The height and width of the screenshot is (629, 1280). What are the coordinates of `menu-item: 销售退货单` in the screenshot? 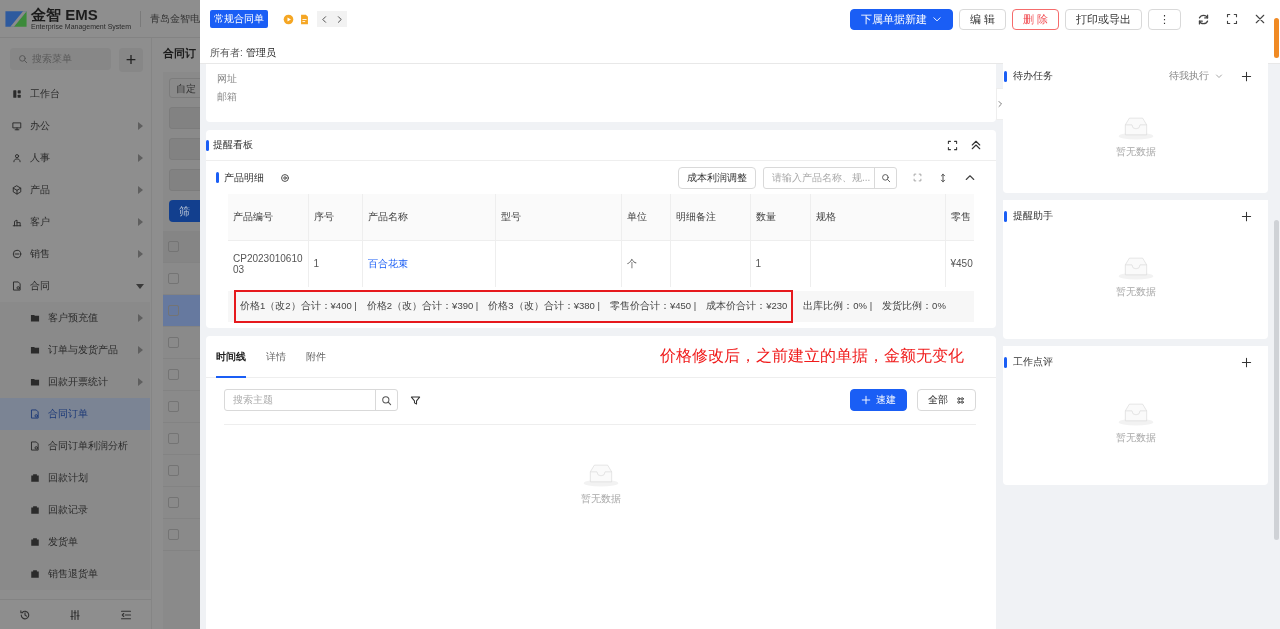 It's located at (75, 574).